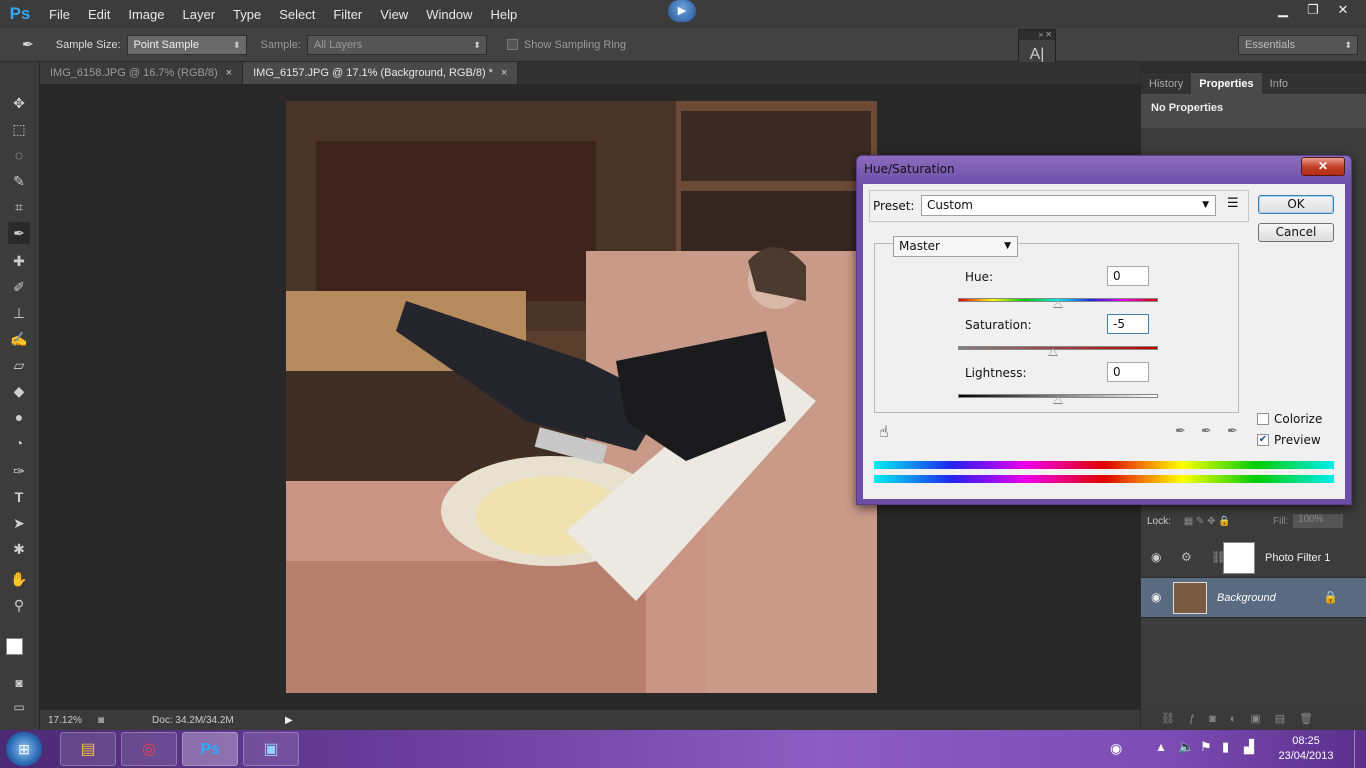 The image size is (1366, 768). What do you see at coordinates (19, 103) in the screenshot?
I see `move-tool-icon: ✥` at bounding box center [19, 103].